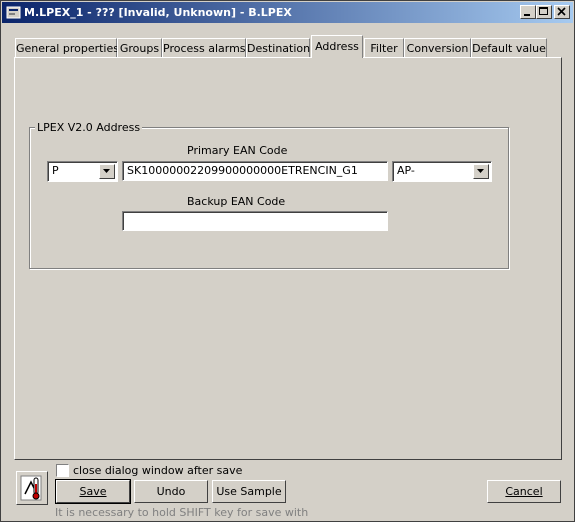  I want to click on use-sample-button-label: Use Sample, so click(249, 491).